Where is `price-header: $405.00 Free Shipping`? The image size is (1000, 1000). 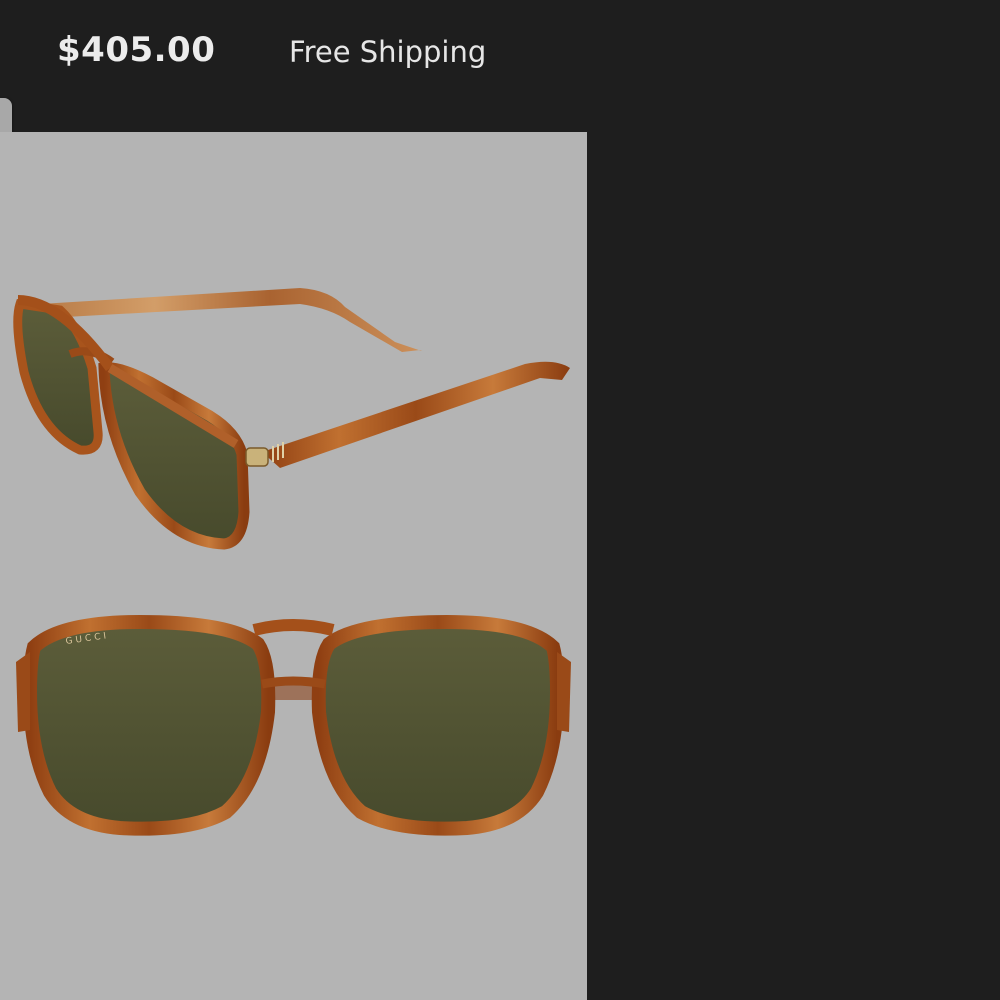
price-header: $405.00 Free Shipping is located at coordinates (500, 66).